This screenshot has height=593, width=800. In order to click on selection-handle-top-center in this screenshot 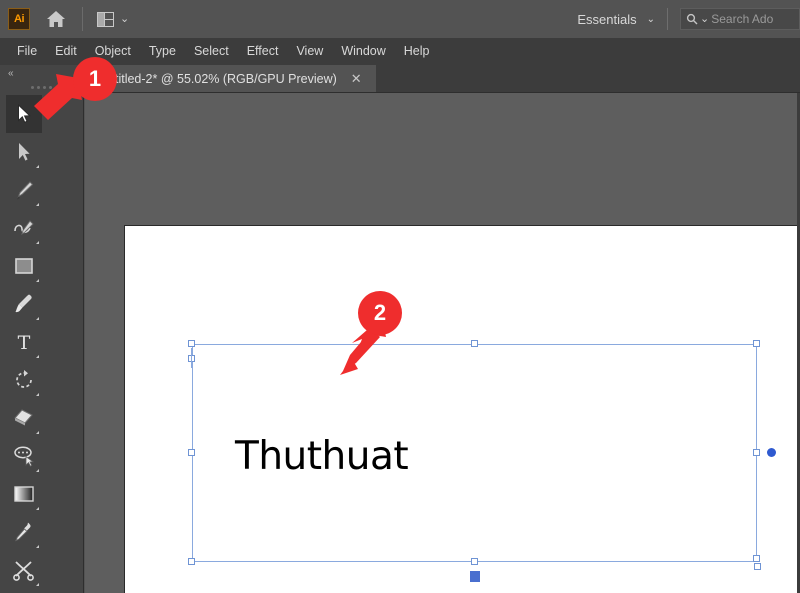, I will do `click(474, 343)`.